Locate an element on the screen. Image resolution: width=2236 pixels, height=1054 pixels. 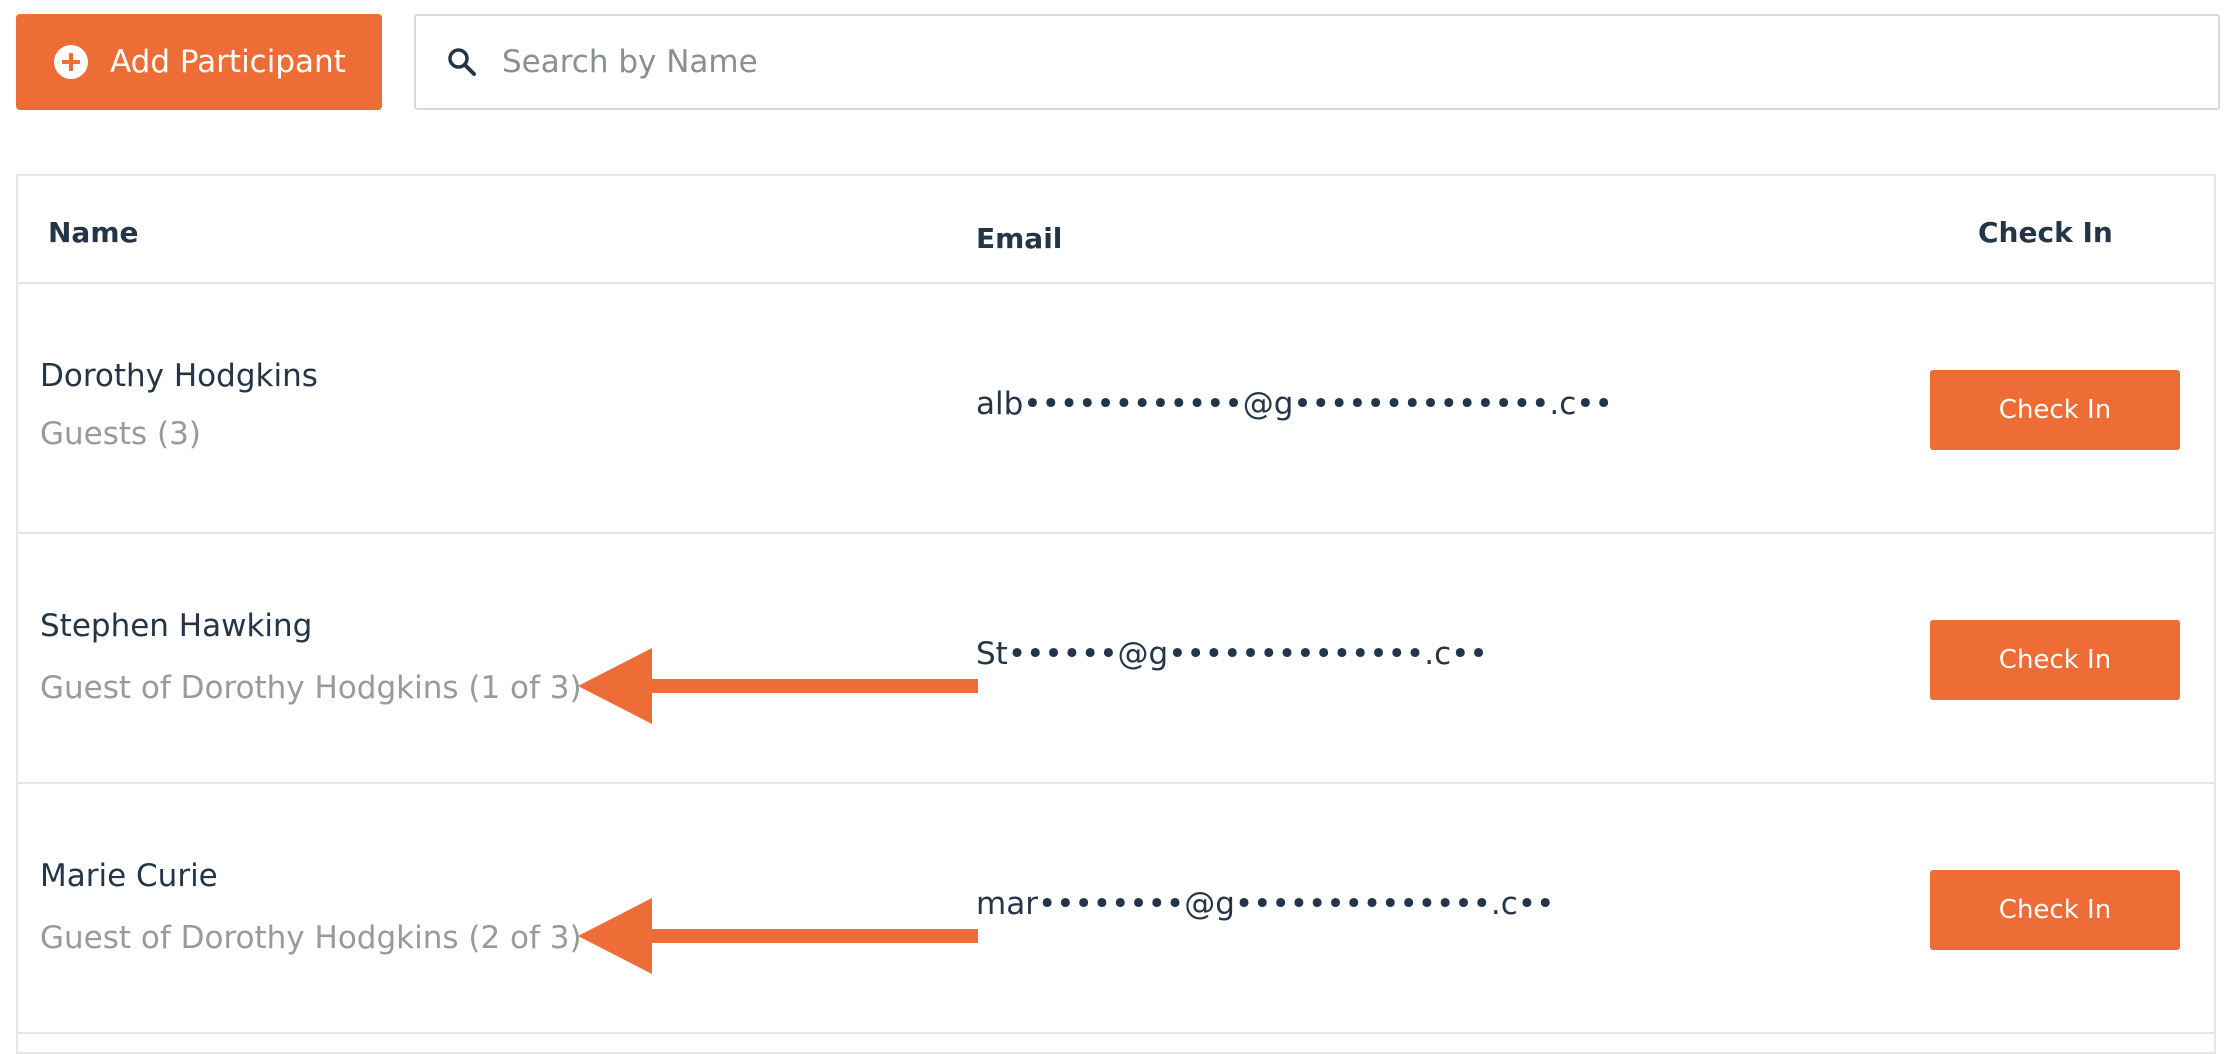
participant-name: Dorothy Hodgkins is located at coordinates (179, 376).